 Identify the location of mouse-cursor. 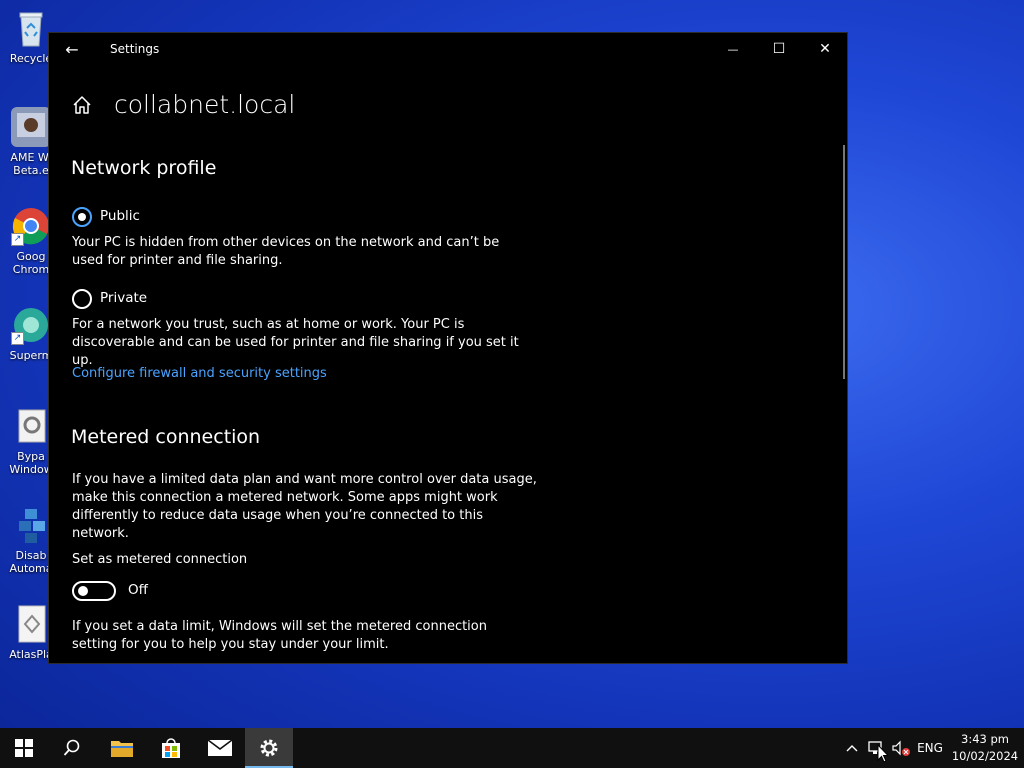
(883, 753).